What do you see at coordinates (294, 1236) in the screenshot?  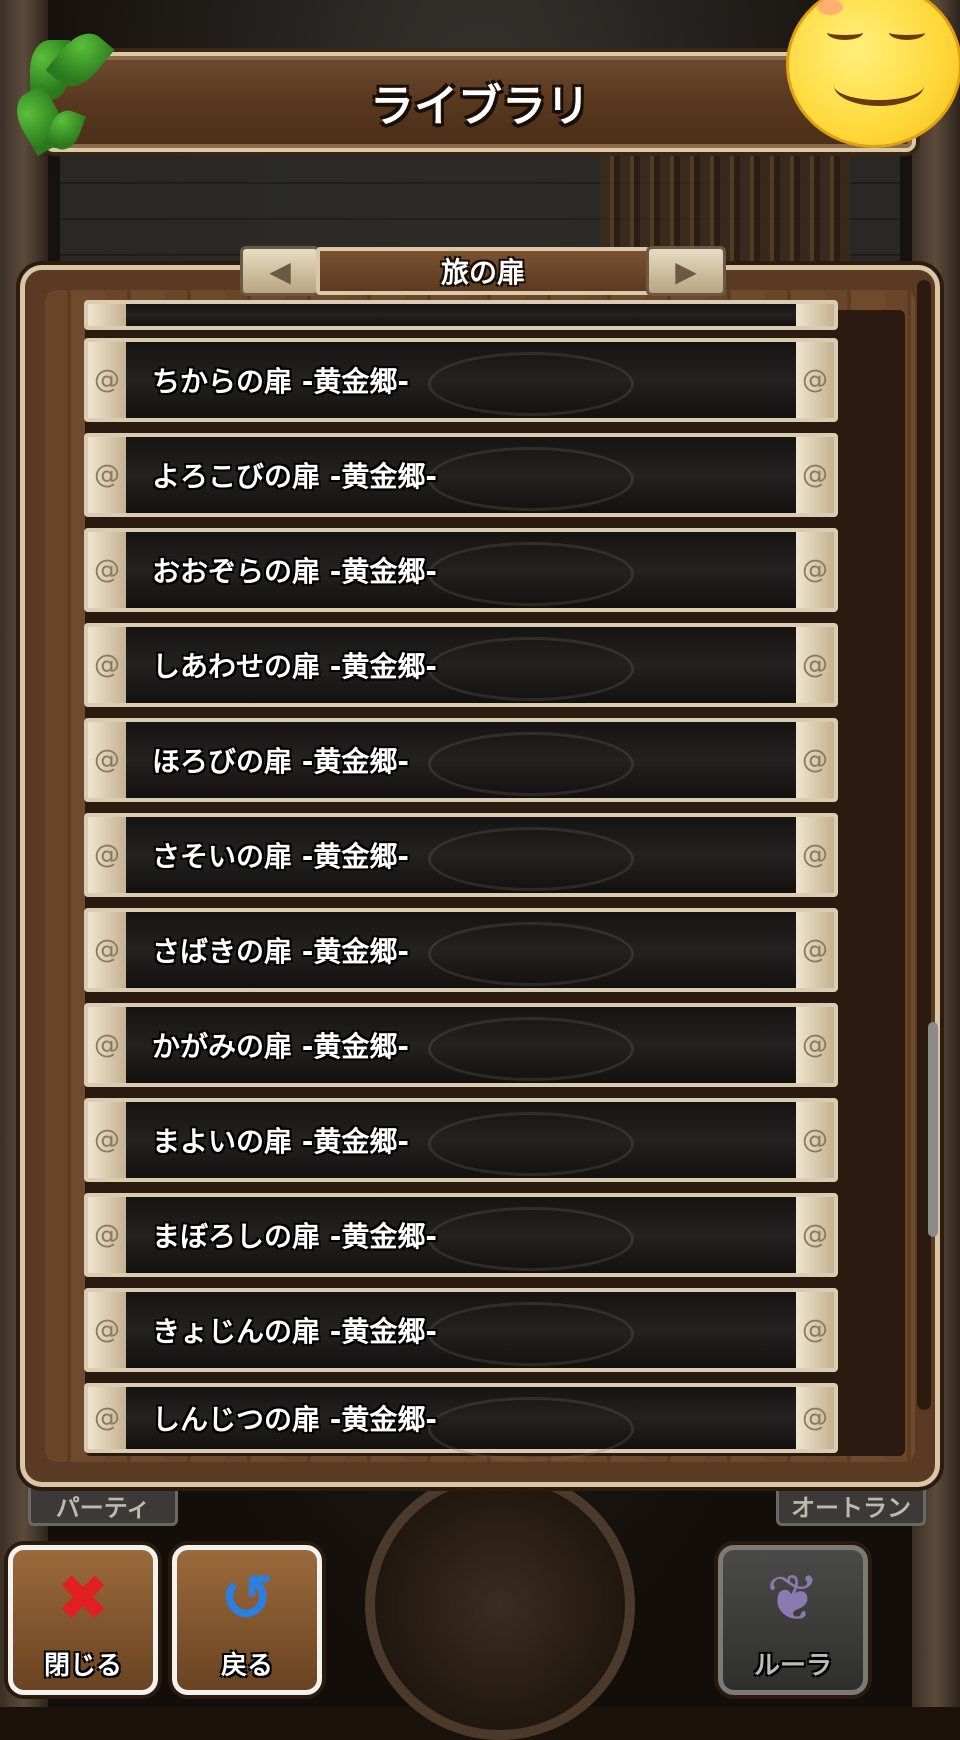 I see `list-item-label: まぼろしの扉 -黄金郷-` at bounding box center [294, 1236].